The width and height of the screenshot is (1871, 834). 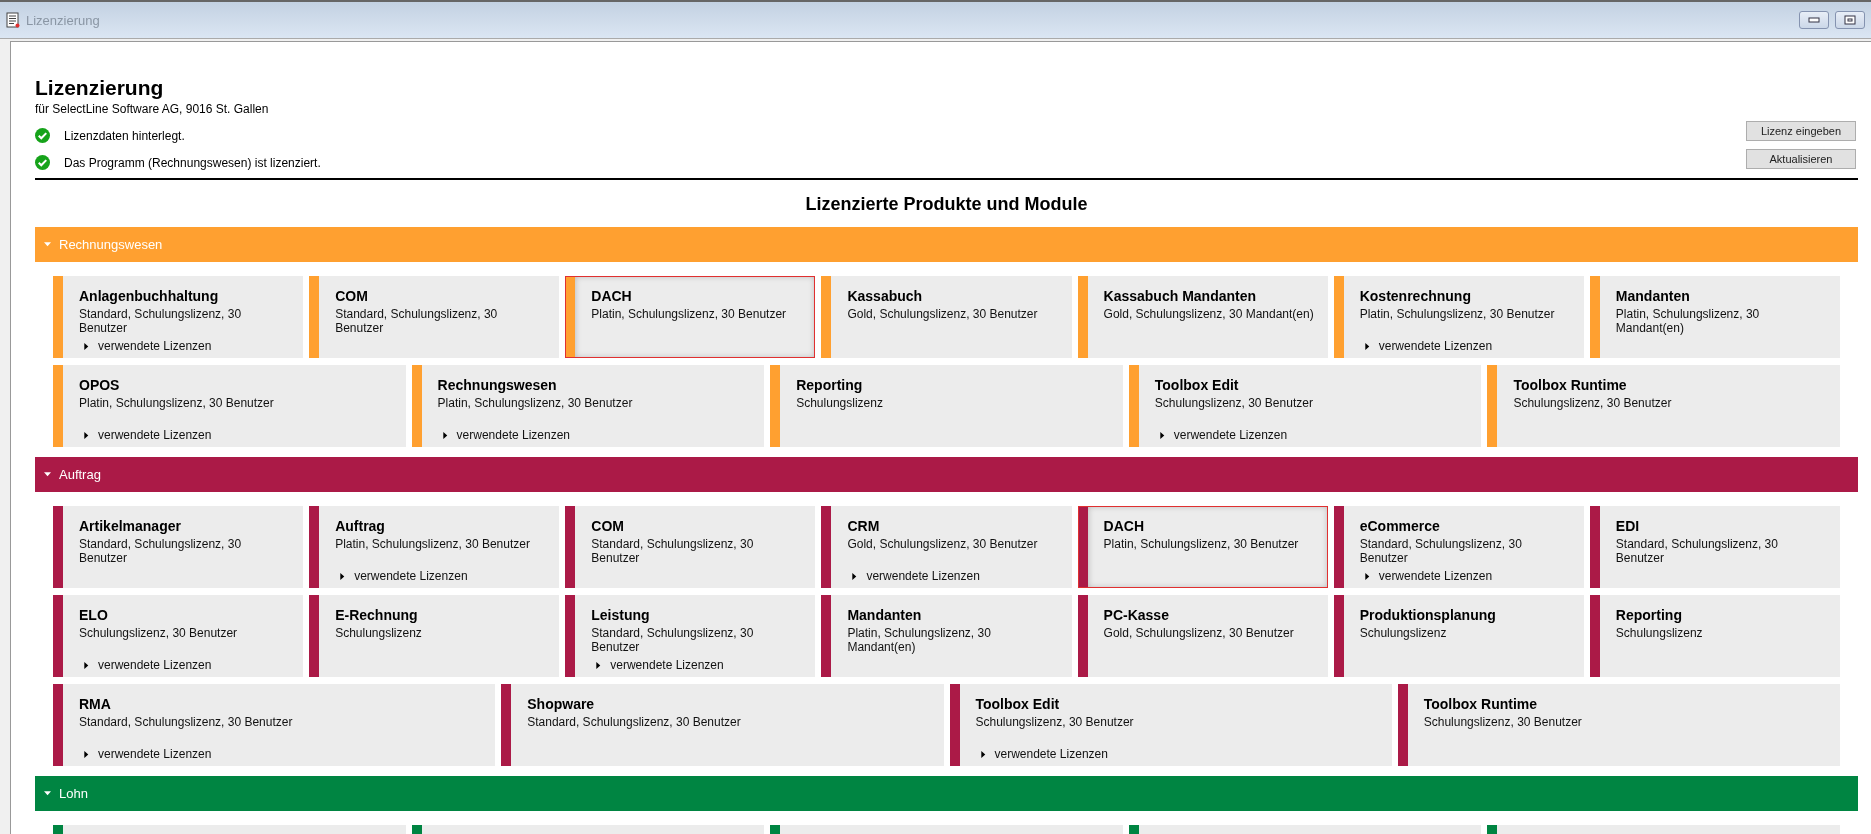 What do you see at coordinates (152, 109) in the screenshot?
I see `page-subtitle: für SelectLine Software AG, 9016 St. Gallen` at bounding box center [152, 109].